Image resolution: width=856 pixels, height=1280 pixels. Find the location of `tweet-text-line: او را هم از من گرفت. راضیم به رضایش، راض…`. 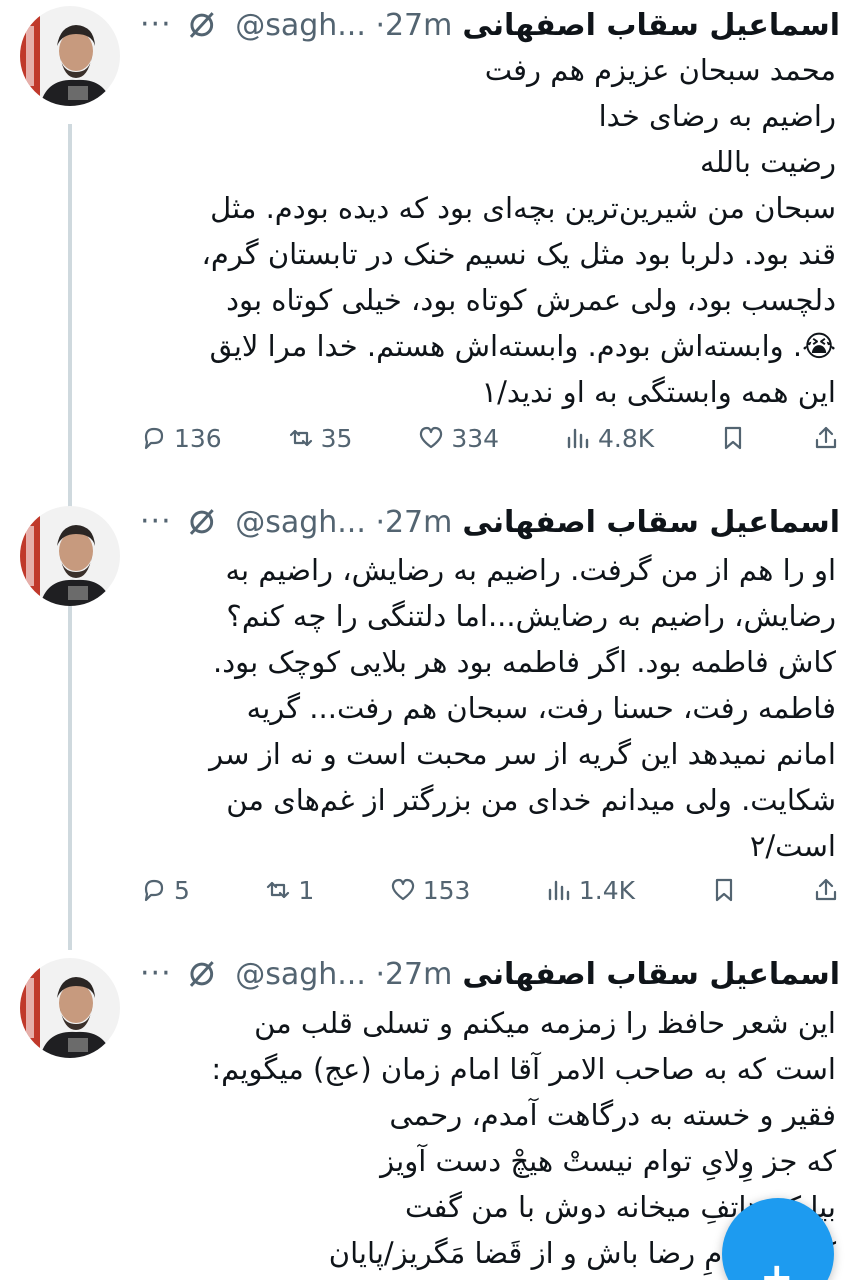

tweet-text-line: او را هم از من گرفت. راضیم به رضایش، راض… is located at coordinates (530, 570).